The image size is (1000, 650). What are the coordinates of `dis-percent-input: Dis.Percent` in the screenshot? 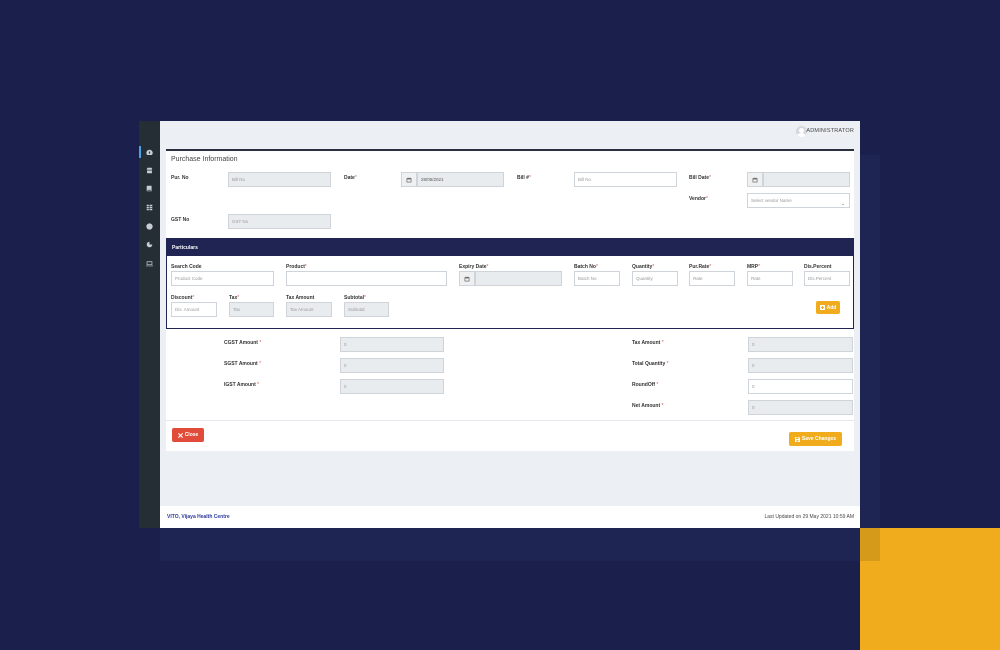 It's located at (827, 278).